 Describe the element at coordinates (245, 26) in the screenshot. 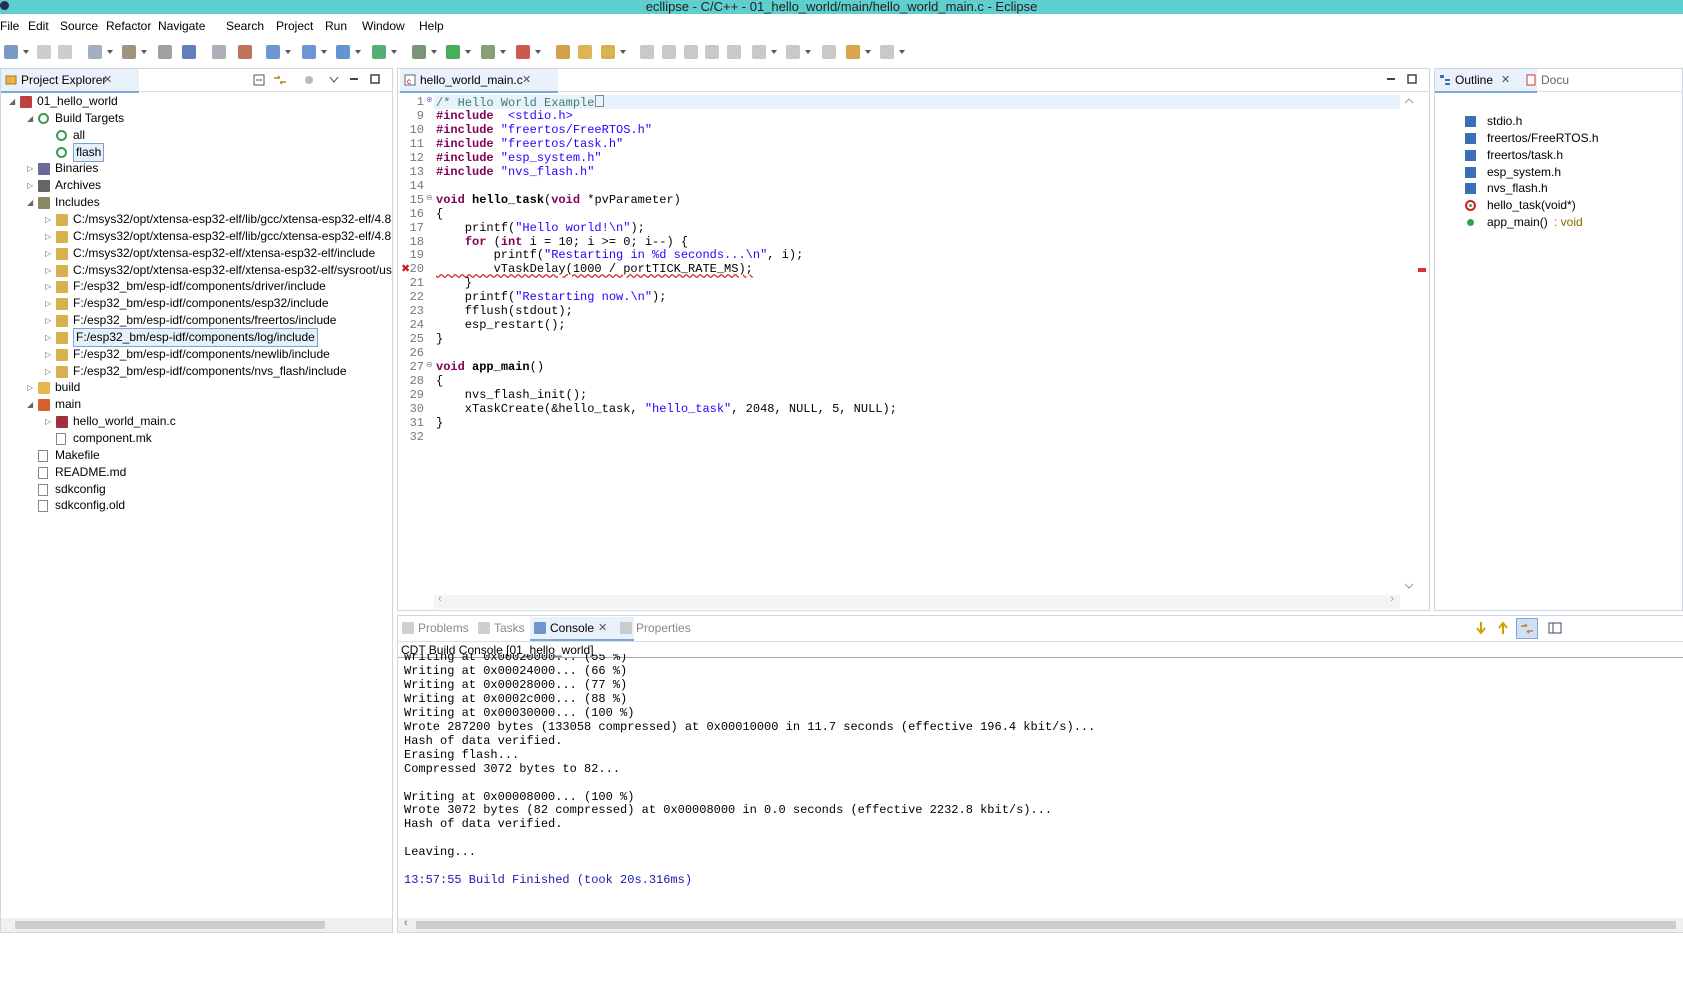

I see `menu-search: Search` at that location.